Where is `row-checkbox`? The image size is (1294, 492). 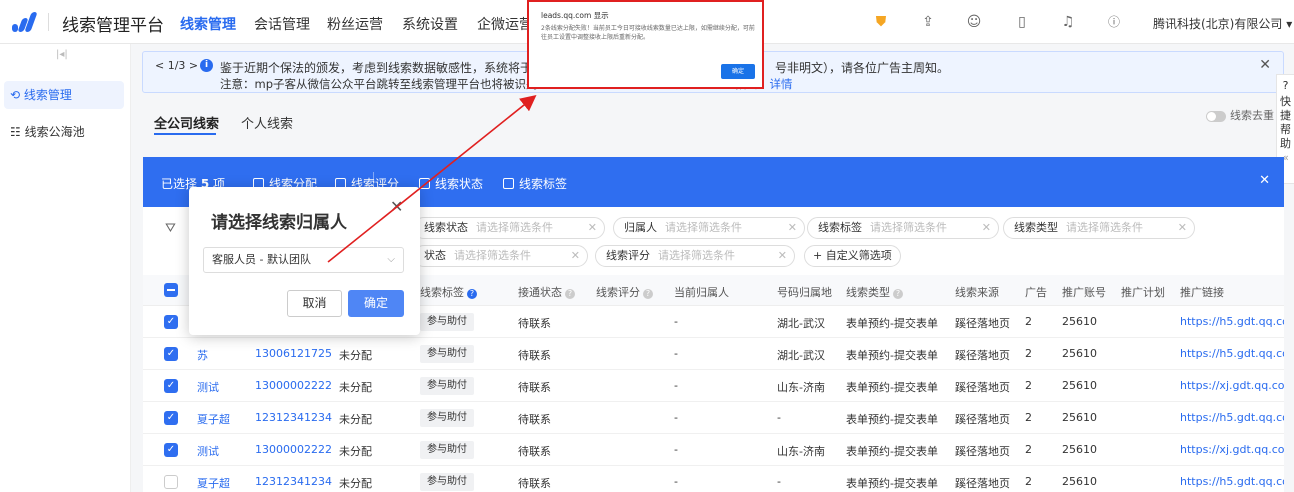 row-checkbox is located at coordinates (171, 482).